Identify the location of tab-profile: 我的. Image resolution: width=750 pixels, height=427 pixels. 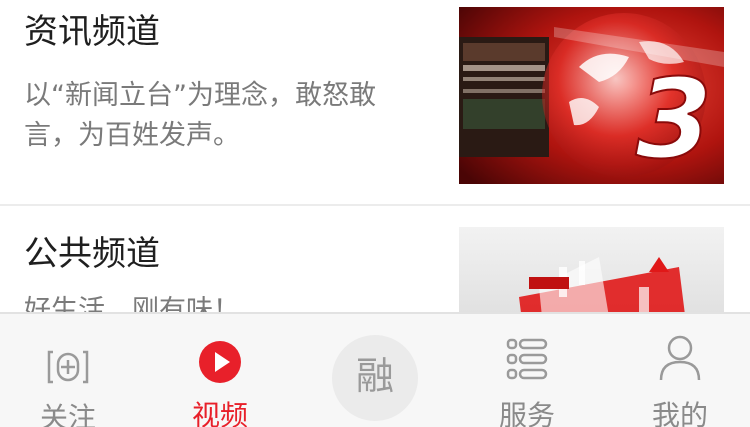
(680, 370).